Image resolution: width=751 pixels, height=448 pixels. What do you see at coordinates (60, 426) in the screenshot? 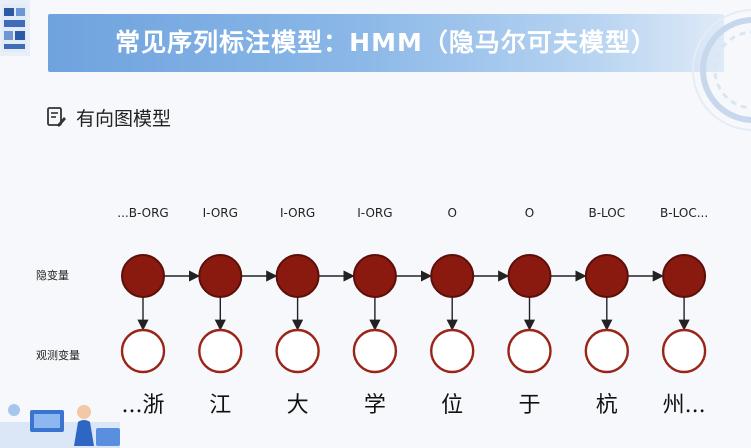
I see `illustration` at bounding box center [60, 426].